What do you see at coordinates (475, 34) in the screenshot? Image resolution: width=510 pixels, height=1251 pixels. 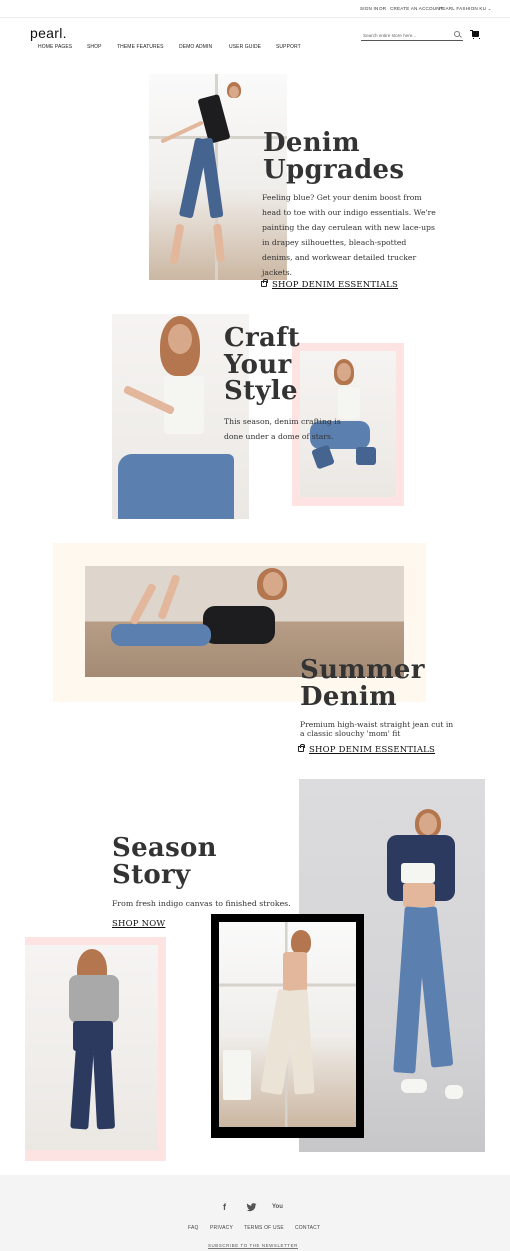 I see `cart-icon` at bounding box center [475, 34].